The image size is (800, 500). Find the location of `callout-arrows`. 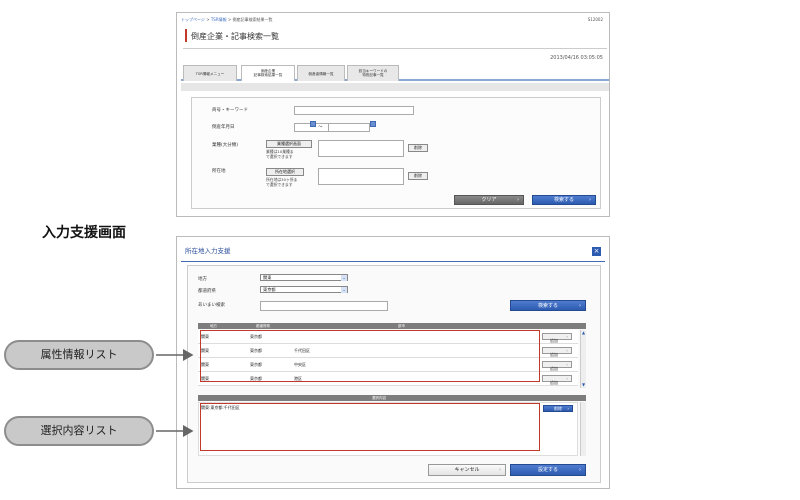

callout-arrows is located at coordinates (175, 393).